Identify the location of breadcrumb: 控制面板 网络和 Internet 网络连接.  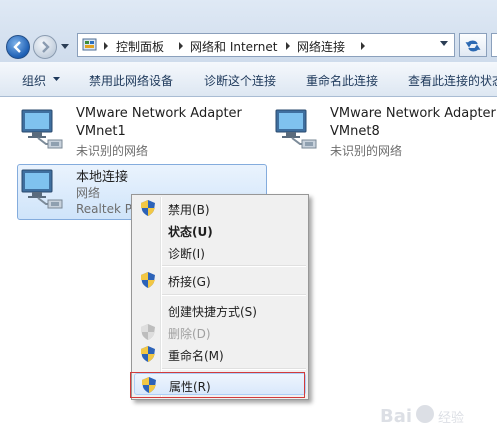
(266, 45).